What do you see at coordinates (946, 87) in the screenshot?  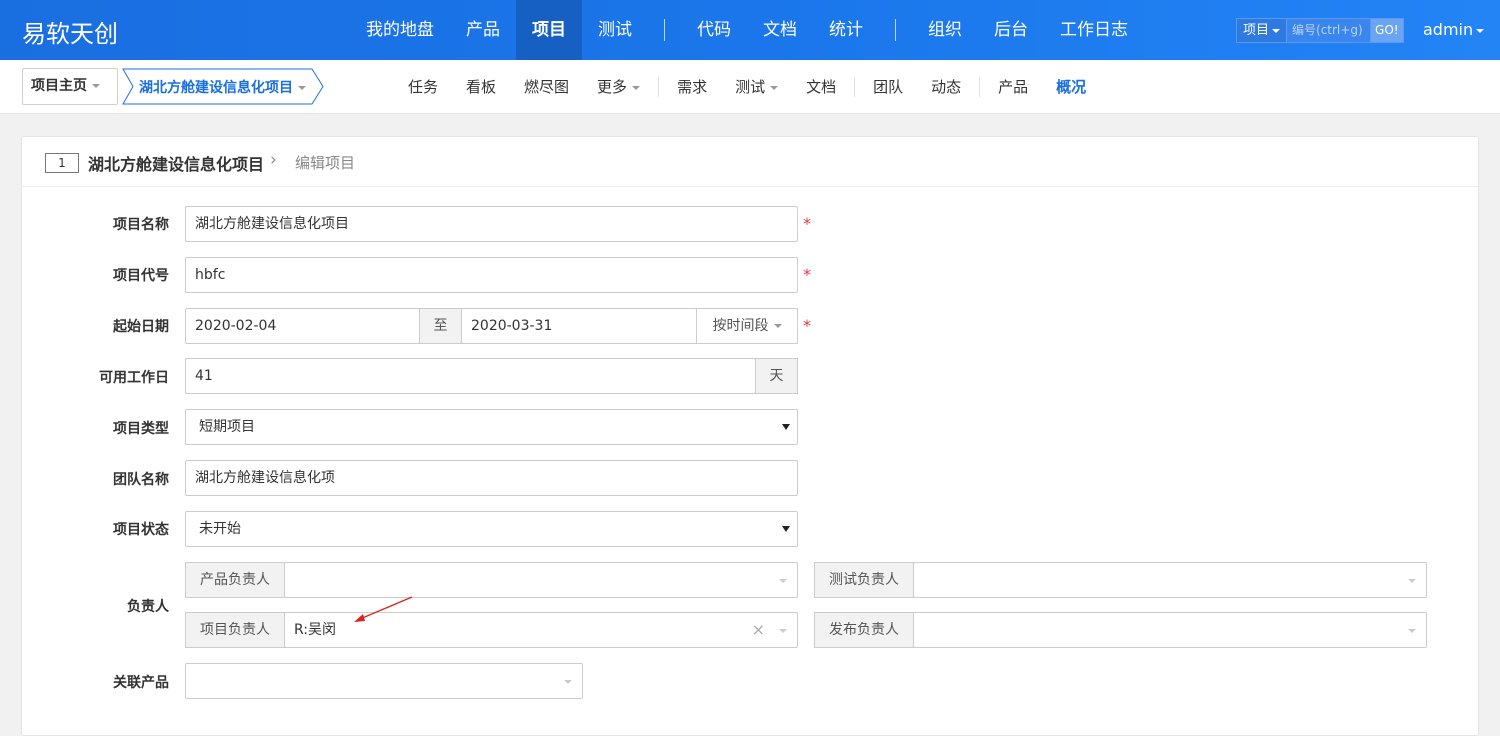 I see `subnav-dynamic: 动态` at bounding box center [946, 87].